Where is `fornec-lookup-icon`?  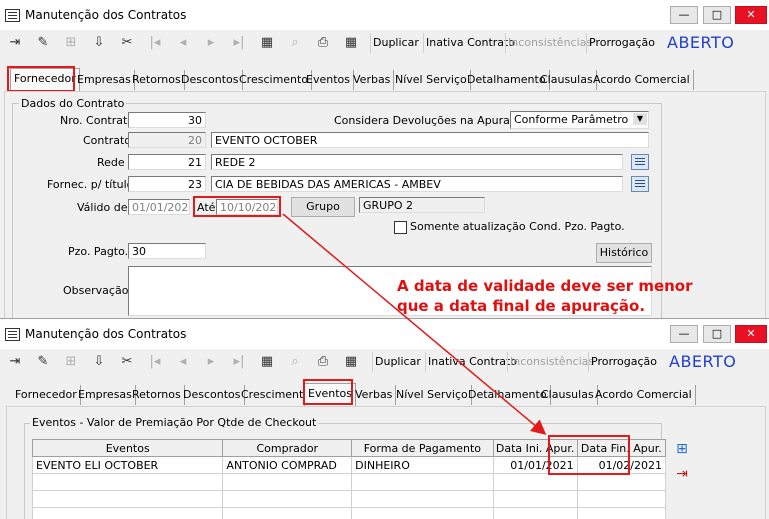
fornec-lookup-icon is located at coordinates (640, 184).